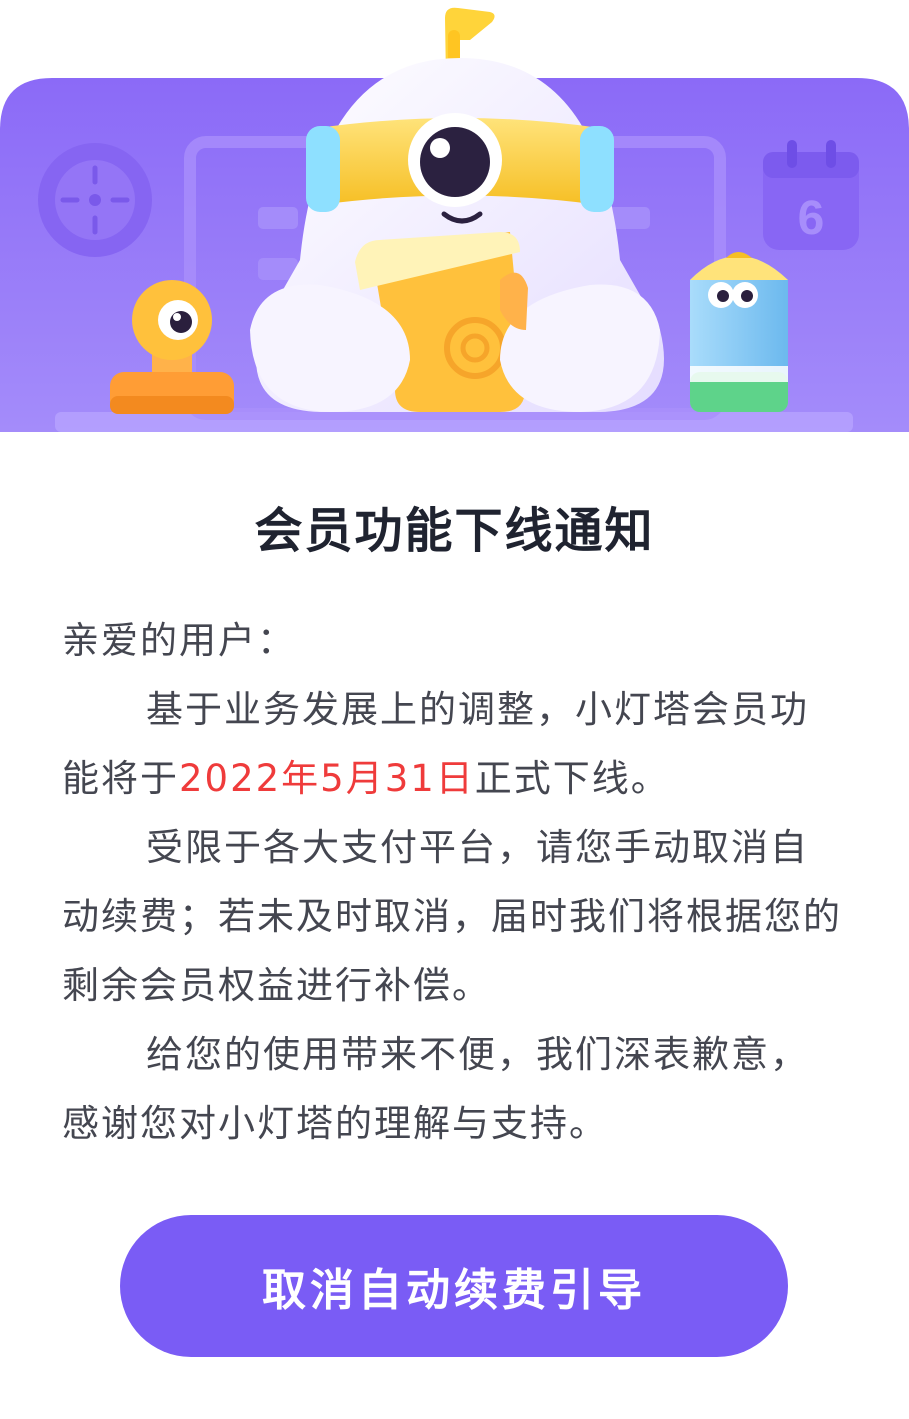  What do you see at coordinates (811, 218) in the screenshot?
I see `calendar-day: 6` at bounding box center [811, 218].